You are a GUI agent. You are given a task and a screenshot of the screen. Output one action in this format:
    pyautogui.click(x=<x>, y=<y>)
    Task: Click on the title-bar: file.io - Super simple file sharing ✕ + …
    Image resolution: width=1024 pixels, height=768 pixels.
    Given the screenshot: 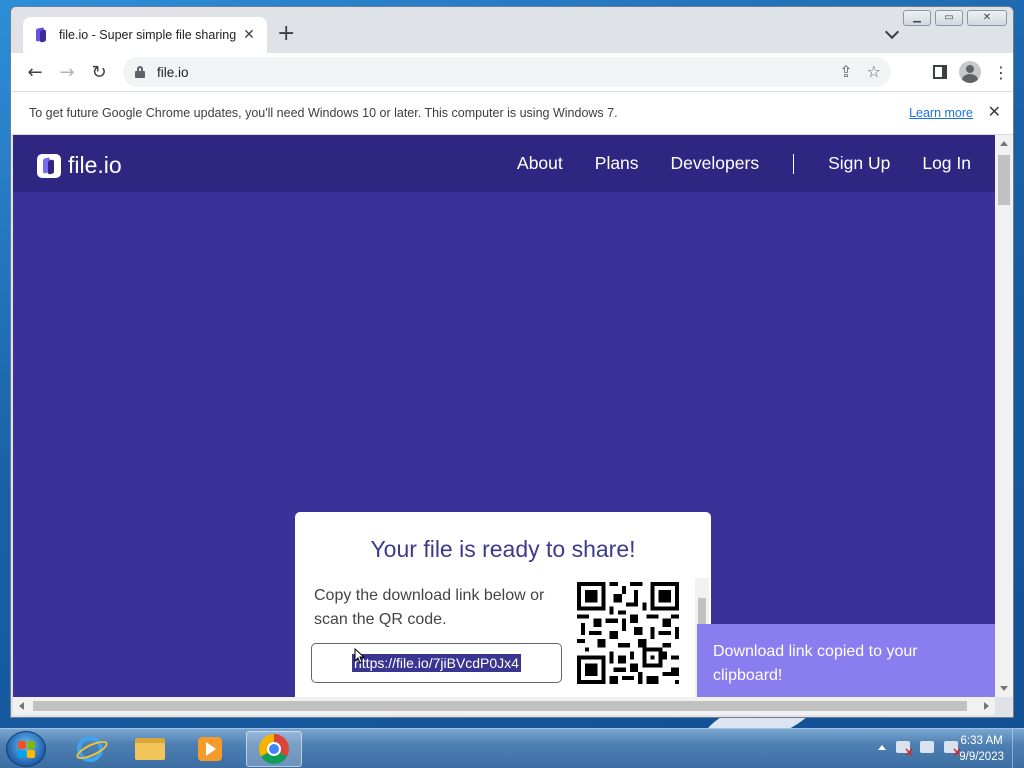 What is the action you would take?
    pyautogui.click(x=512, y=30)
    